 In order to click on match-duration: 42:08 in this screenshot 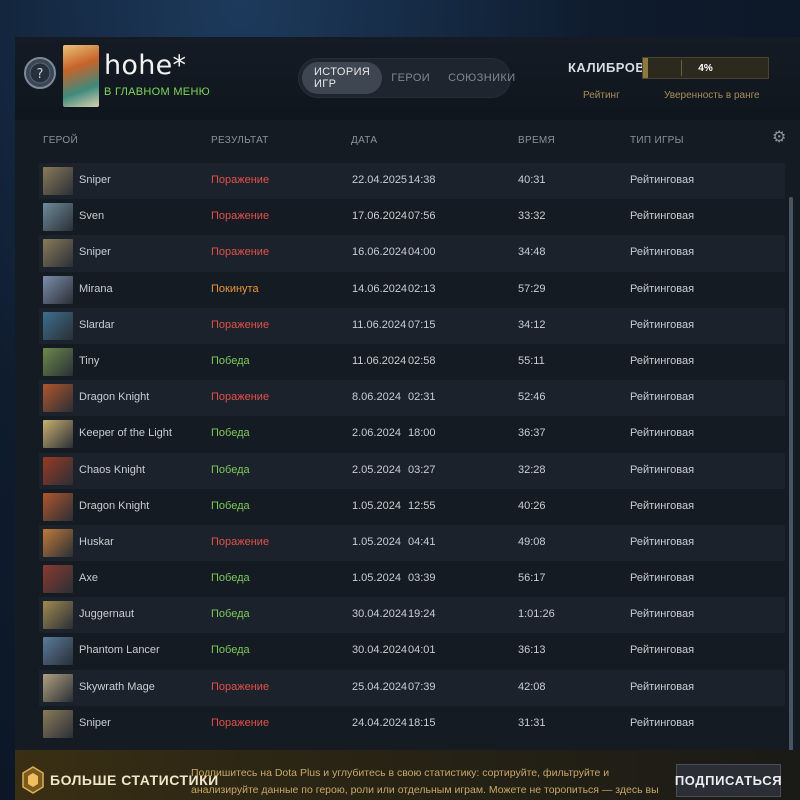, I will do `click(532, 686)`.